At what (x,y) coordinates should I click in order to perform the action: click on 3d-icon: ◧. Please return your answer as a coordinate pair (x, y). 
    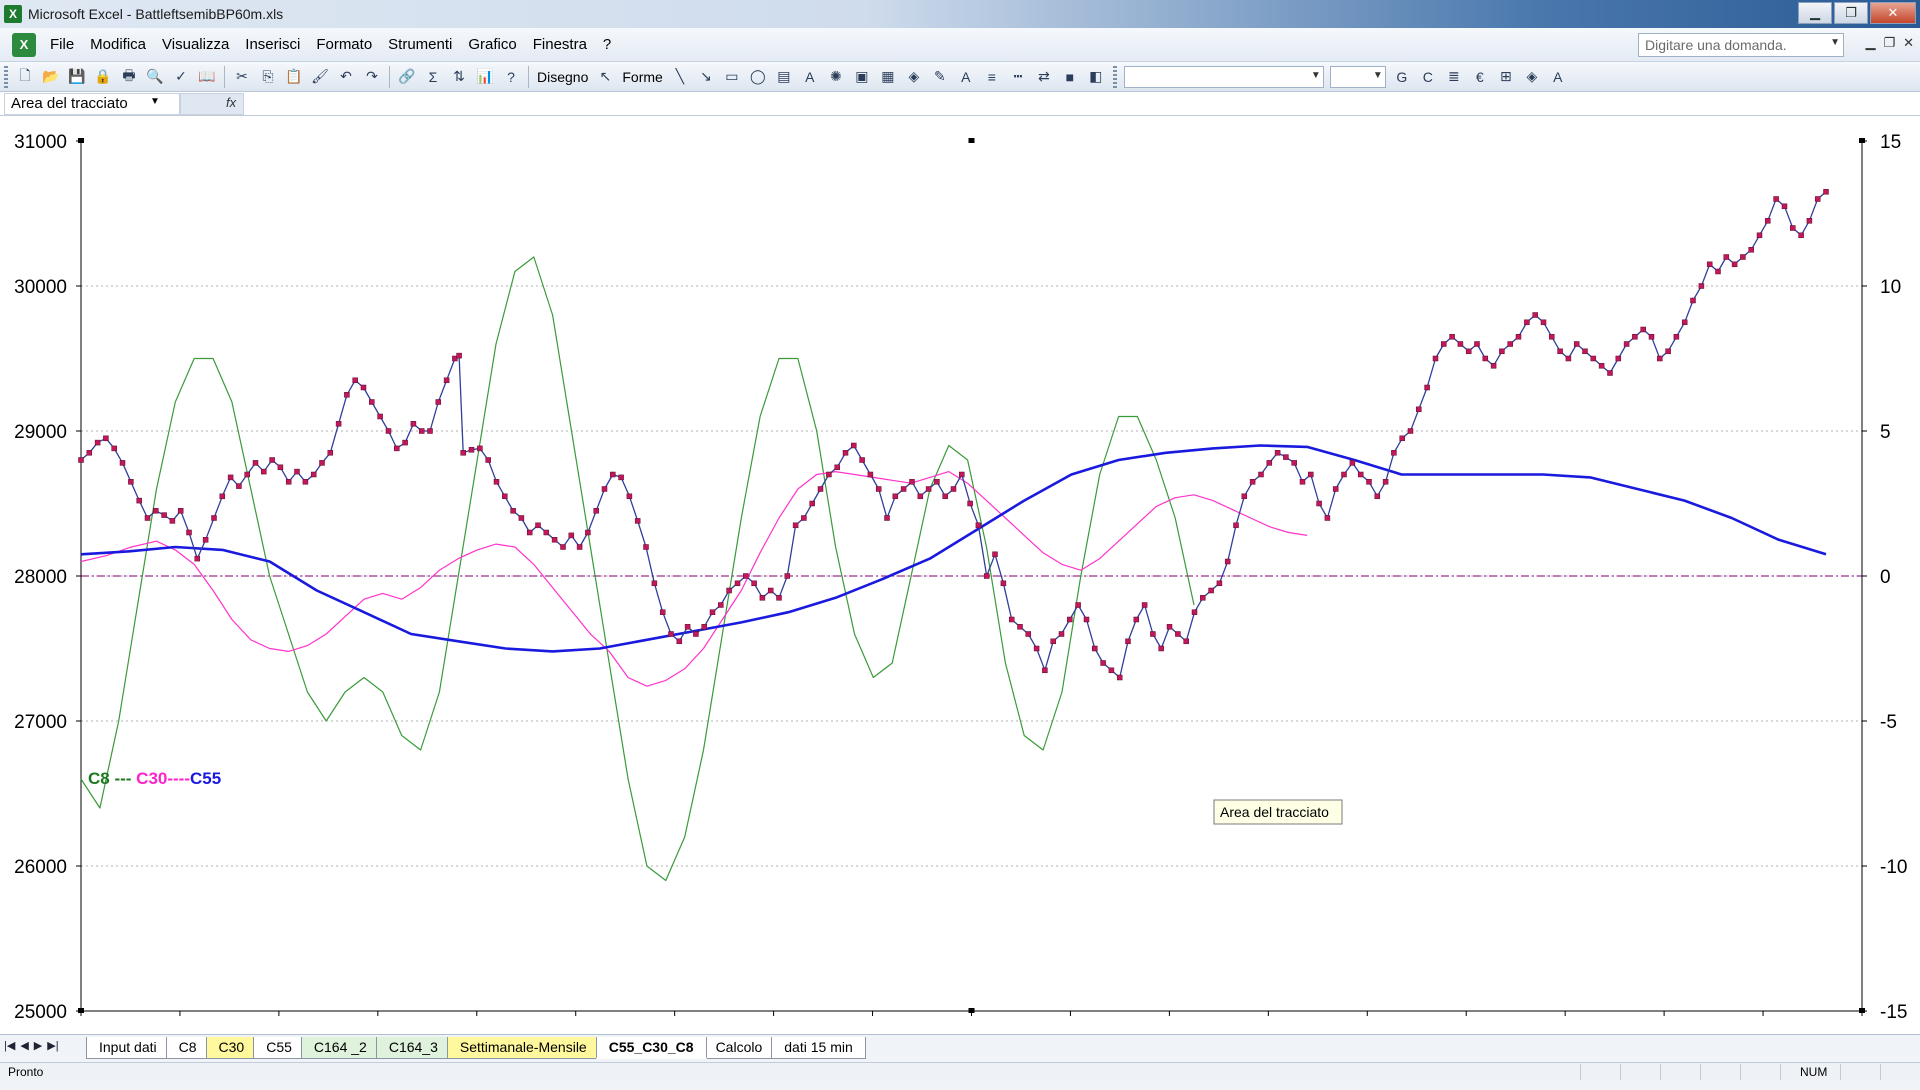
    Looking at the image, I should click on (1096, 77).